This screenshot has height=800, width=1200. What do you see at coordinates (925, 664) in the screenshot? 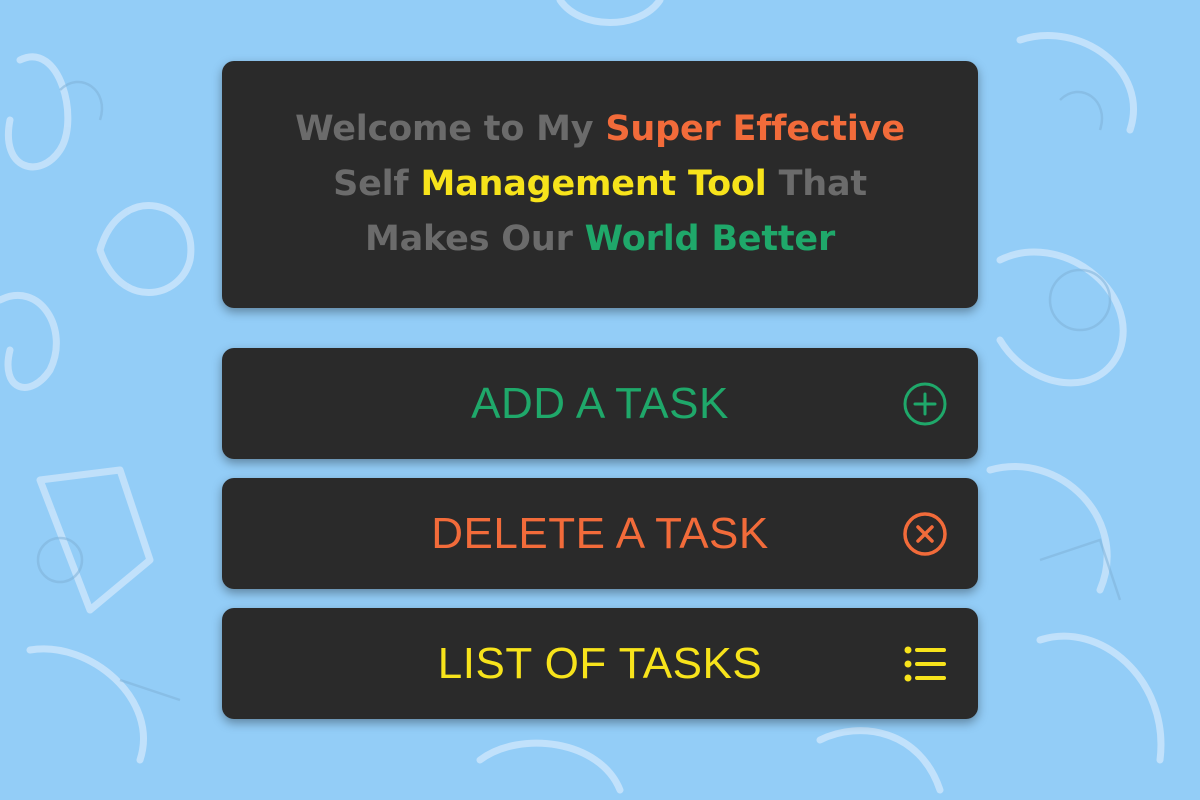
I see `list-icon` at bounding box center [925, 664].